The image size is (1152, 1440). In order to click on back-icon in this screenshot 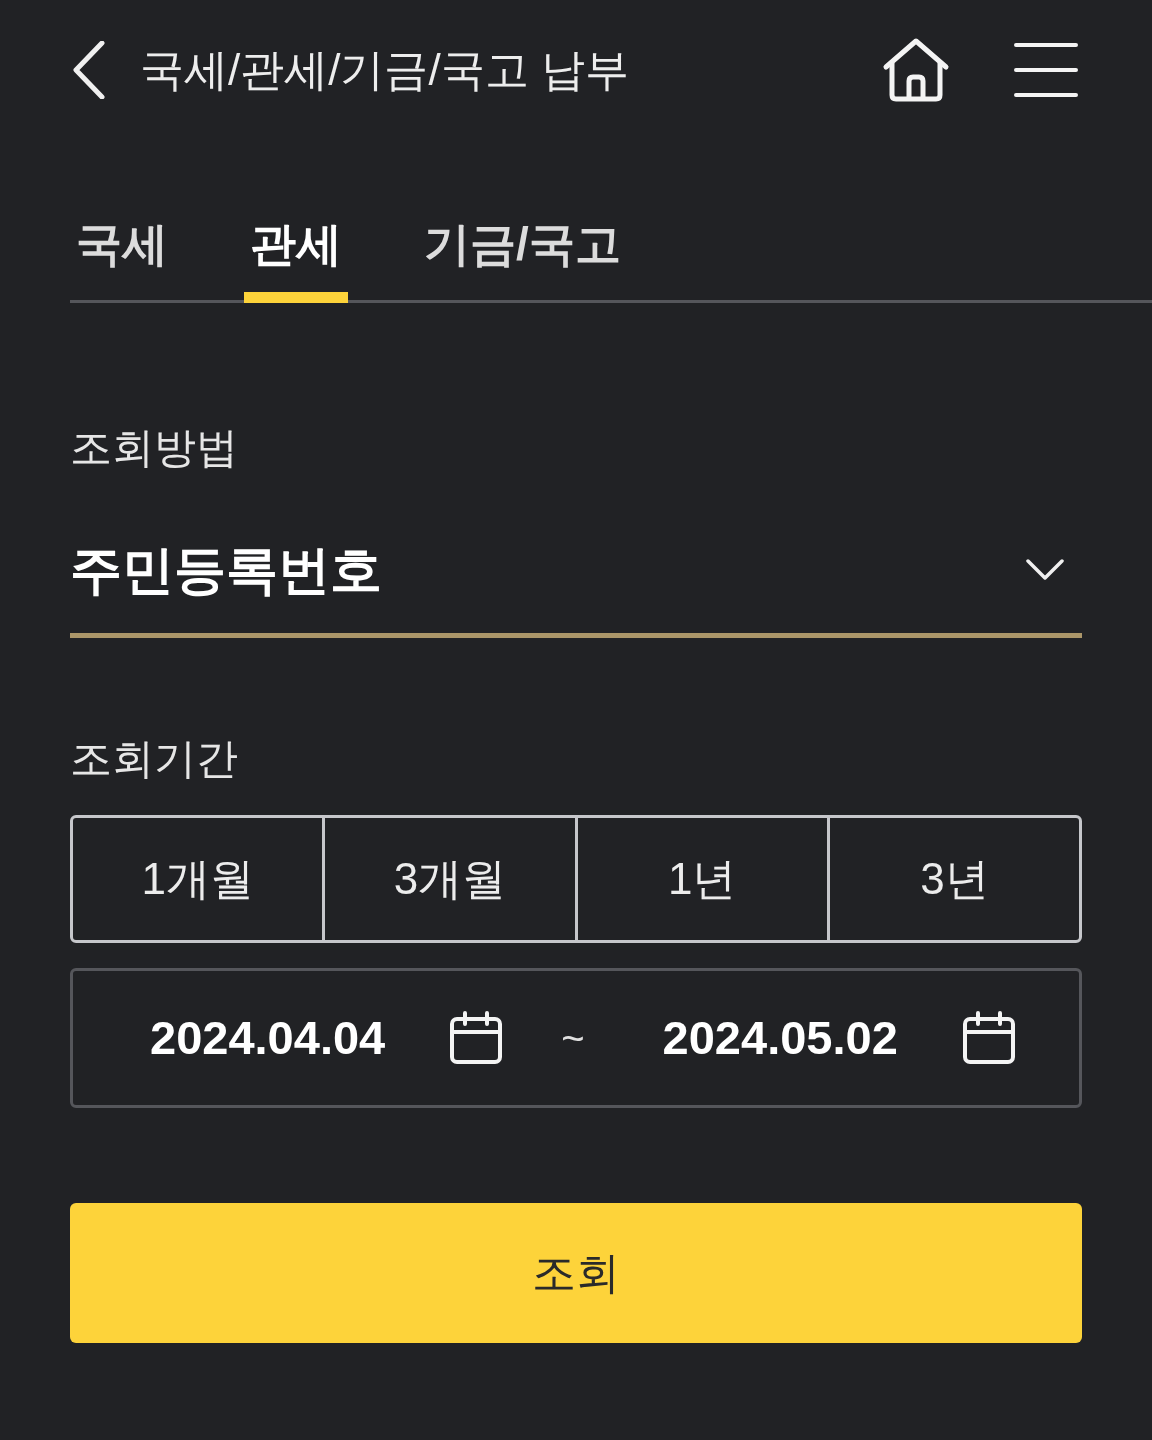, I will do `click(89, 70)`.